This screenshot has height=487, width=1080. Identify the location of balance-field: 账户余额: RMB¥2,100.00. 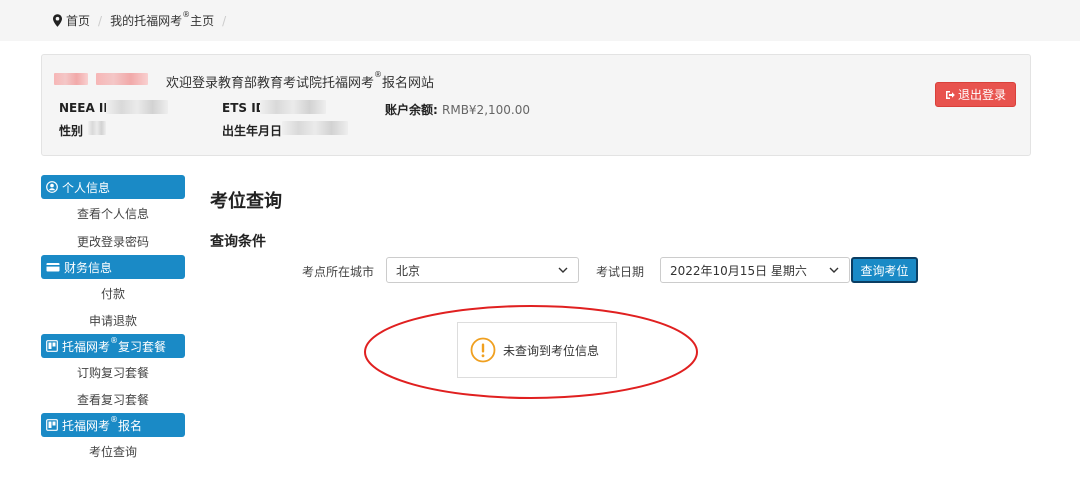
(457, 110).